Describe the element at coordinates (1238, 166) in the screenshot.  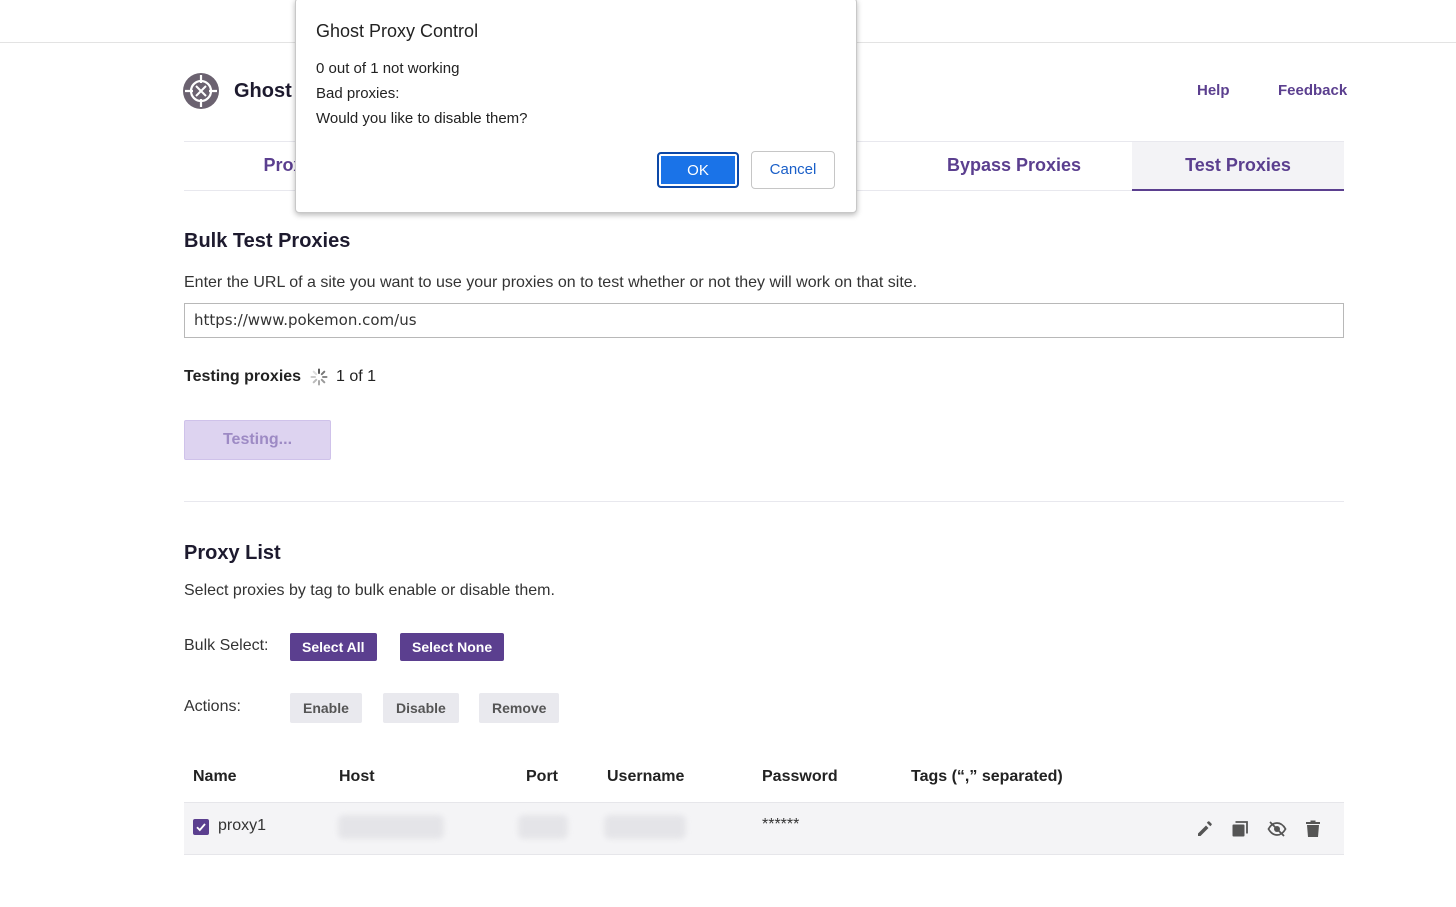
I see `tab-test-proxies: Test Proxies` at that location.